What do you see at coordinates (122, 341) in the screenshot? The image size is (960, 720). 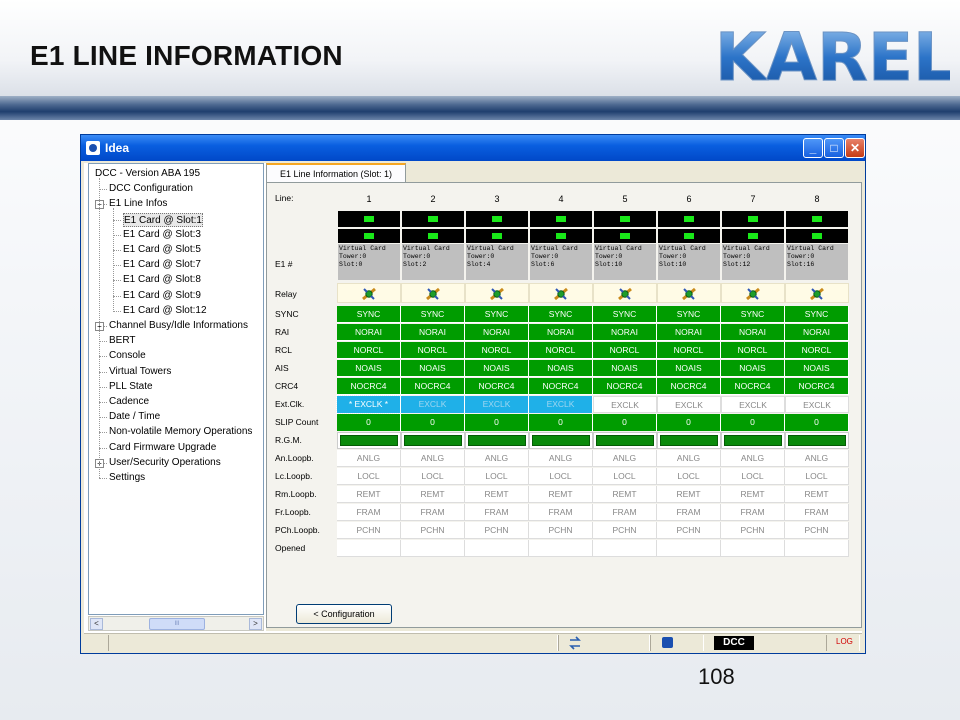 I see `tree-item: BERT` at bounding box center [122, 341].